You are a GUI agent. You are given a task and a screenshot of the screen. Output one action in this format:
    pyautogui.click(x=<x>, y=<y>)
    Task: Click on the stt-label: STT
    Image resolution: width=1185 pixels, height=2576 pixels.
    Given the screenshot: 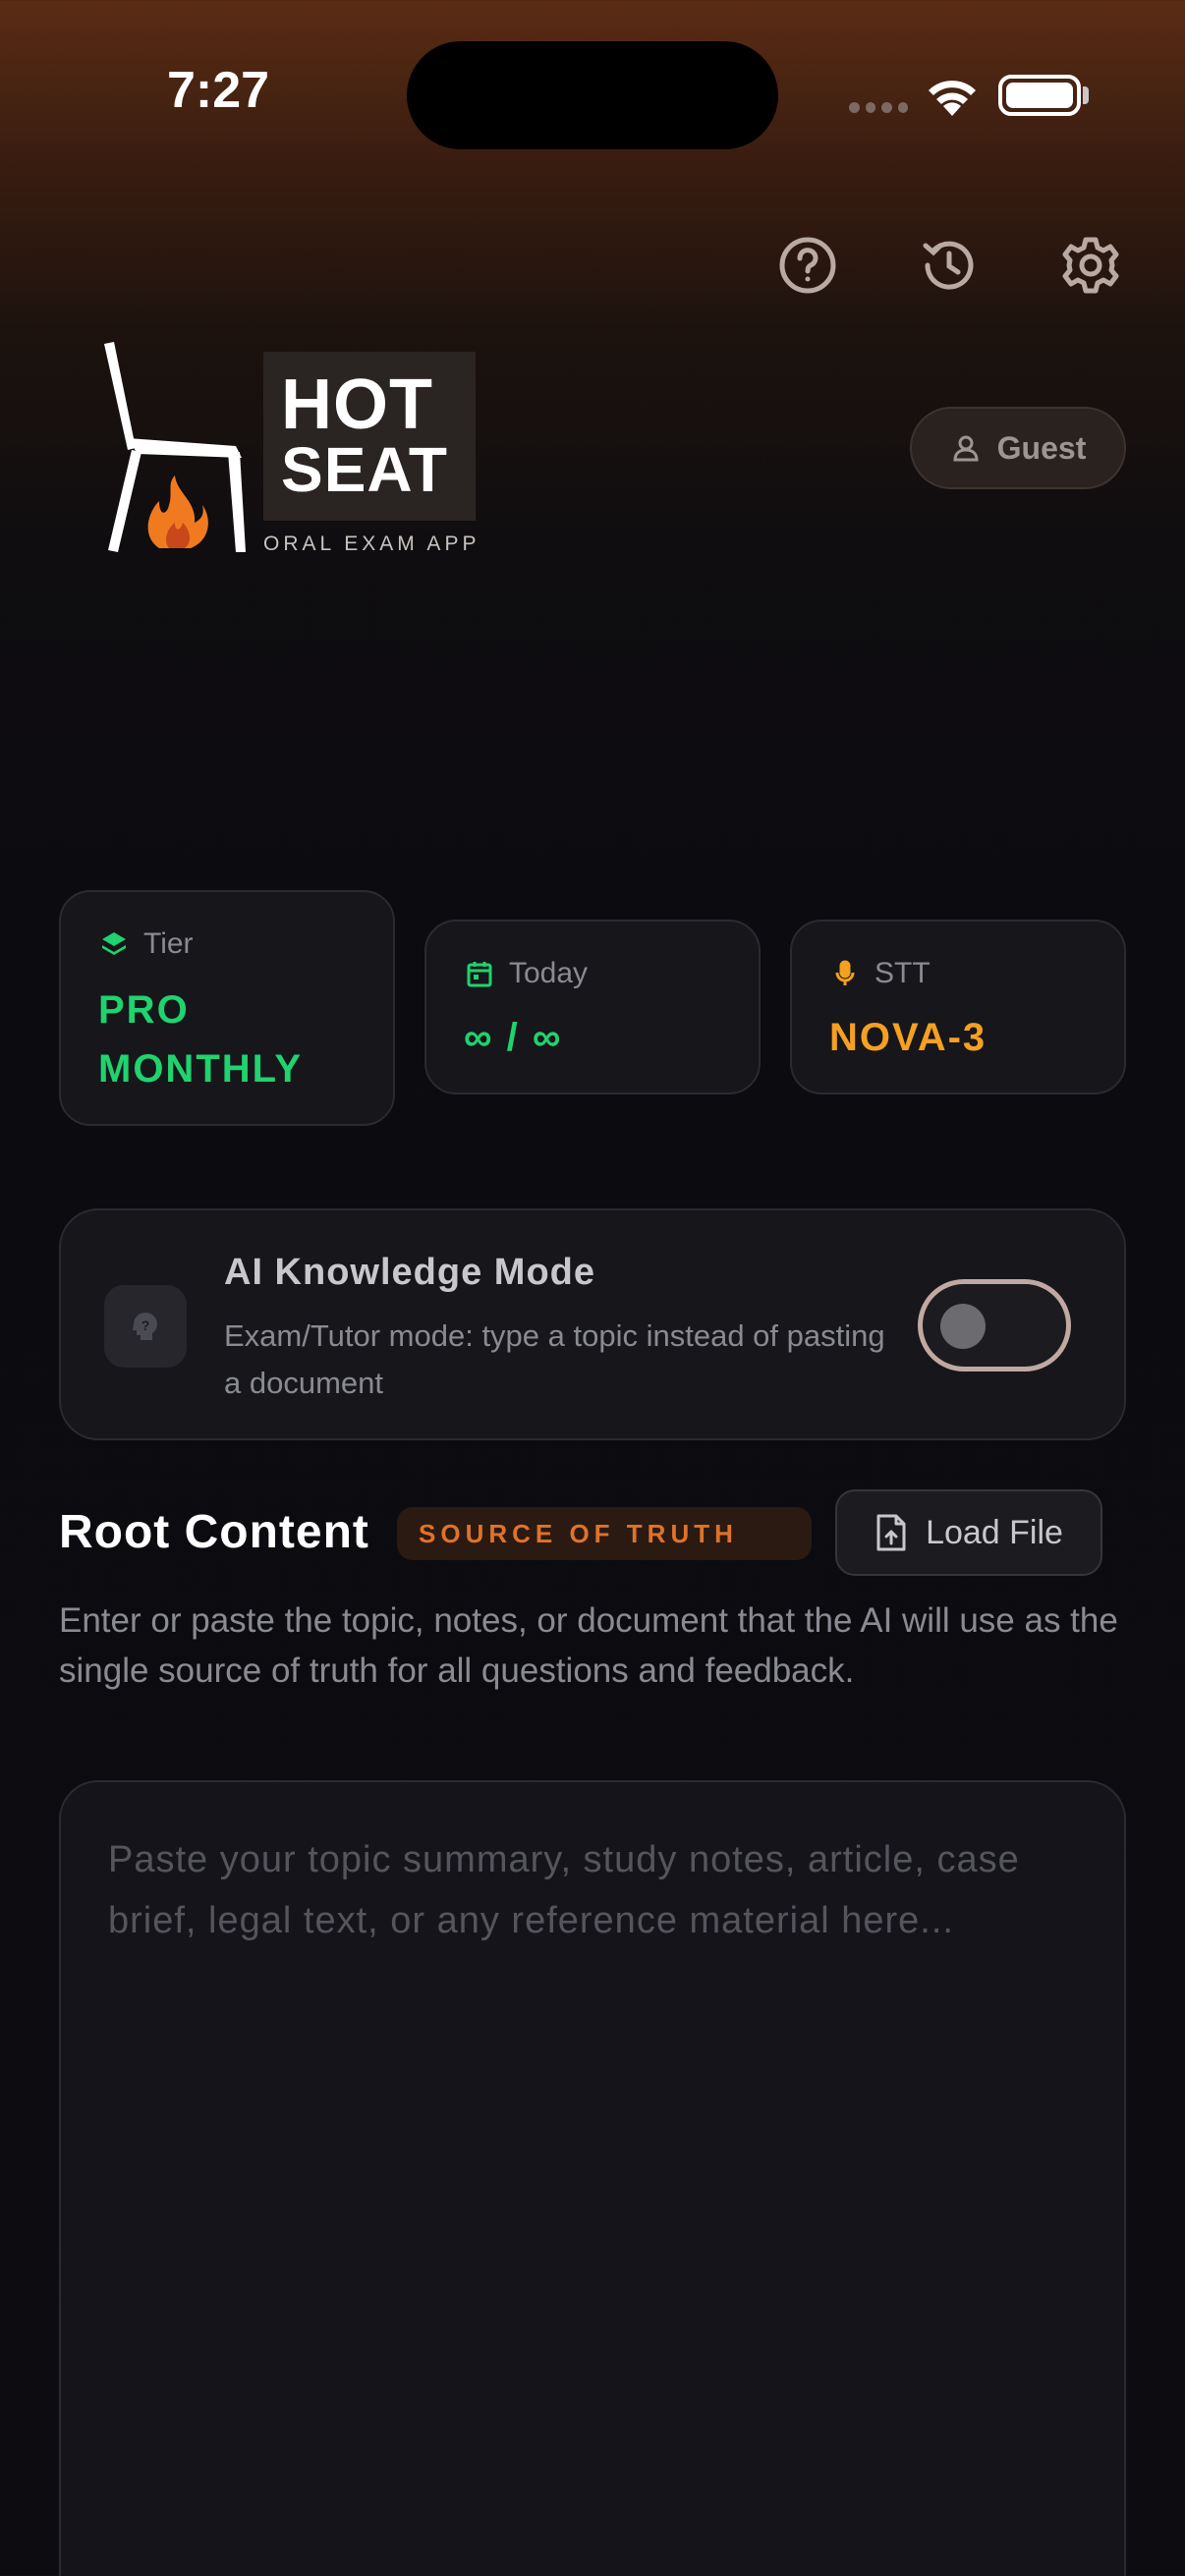 What is the action you would take?
    pyautogui.click(x=903, y=973)
    